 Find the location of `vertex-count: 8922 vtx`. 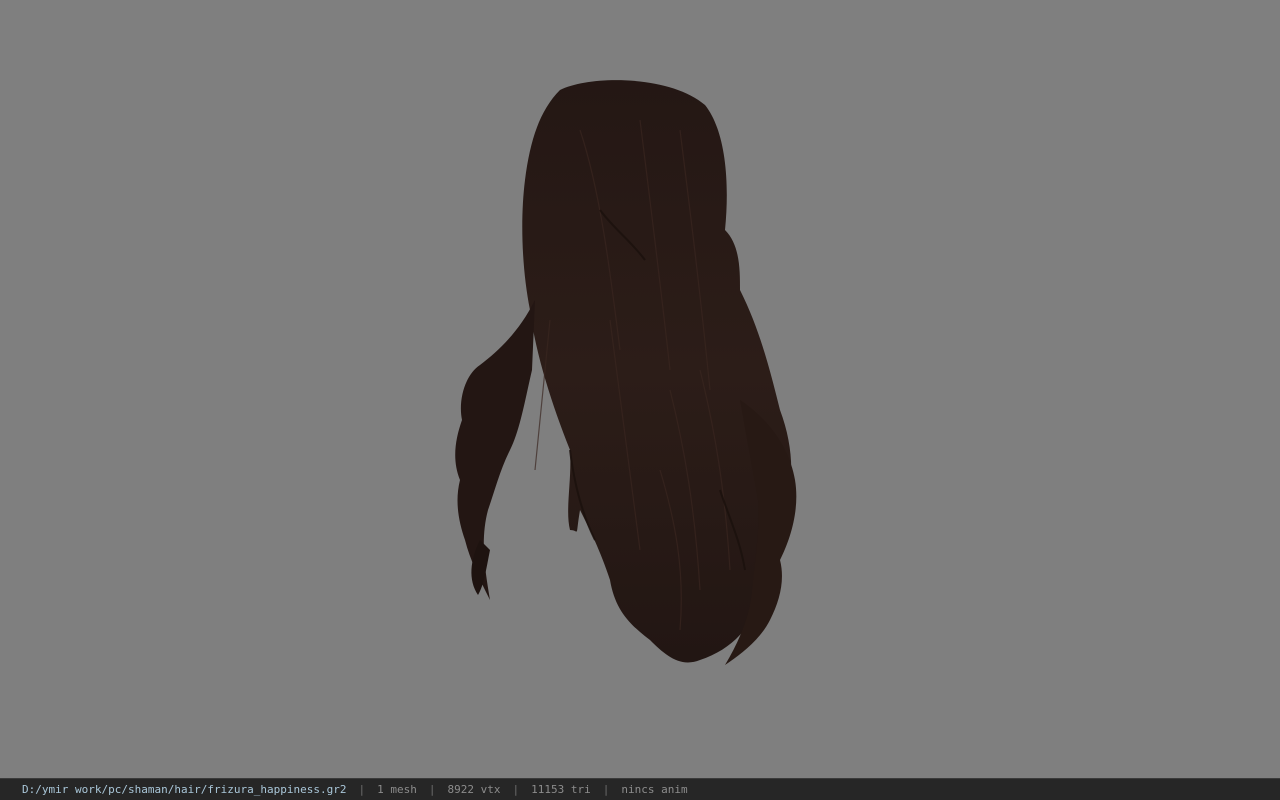

vertex-count: 8922 vtx is located at coordinates (474, 789).